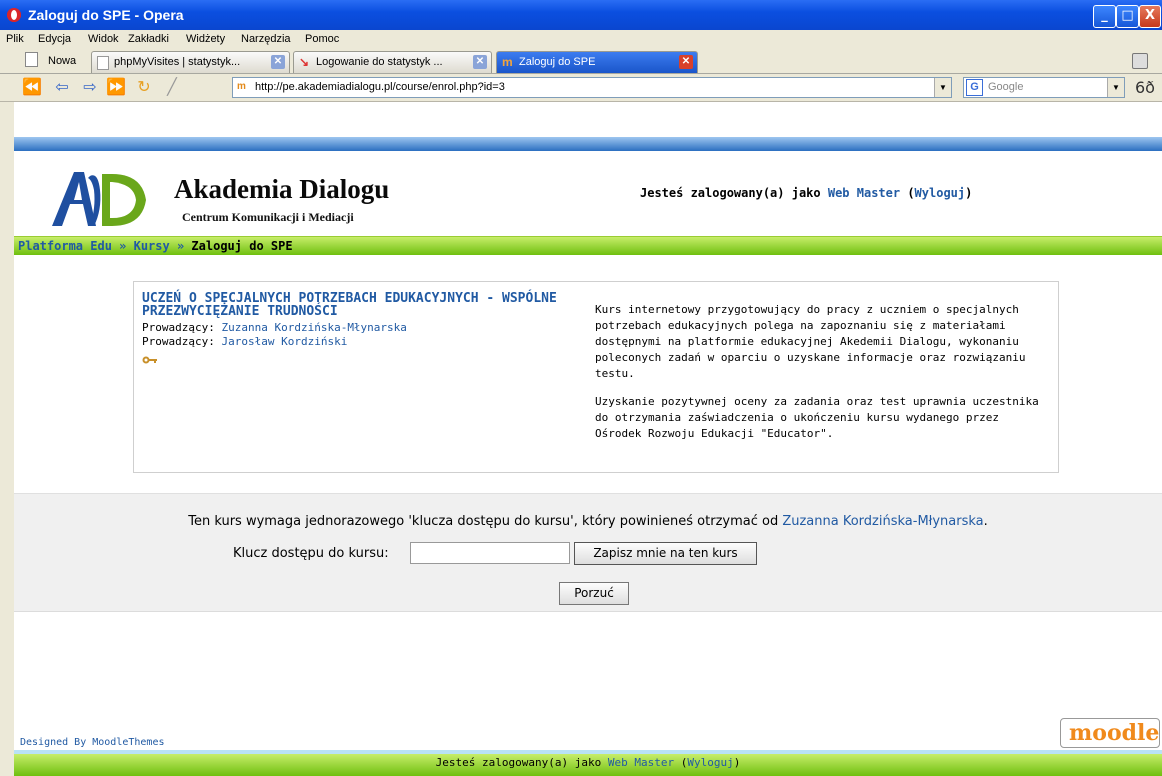 The width and height of the screenshot is (1162, 776). What do you see at coordinates (864, 193) in the screenshot?
I see `user-link: Web Master` at bounding box center [864, 193].